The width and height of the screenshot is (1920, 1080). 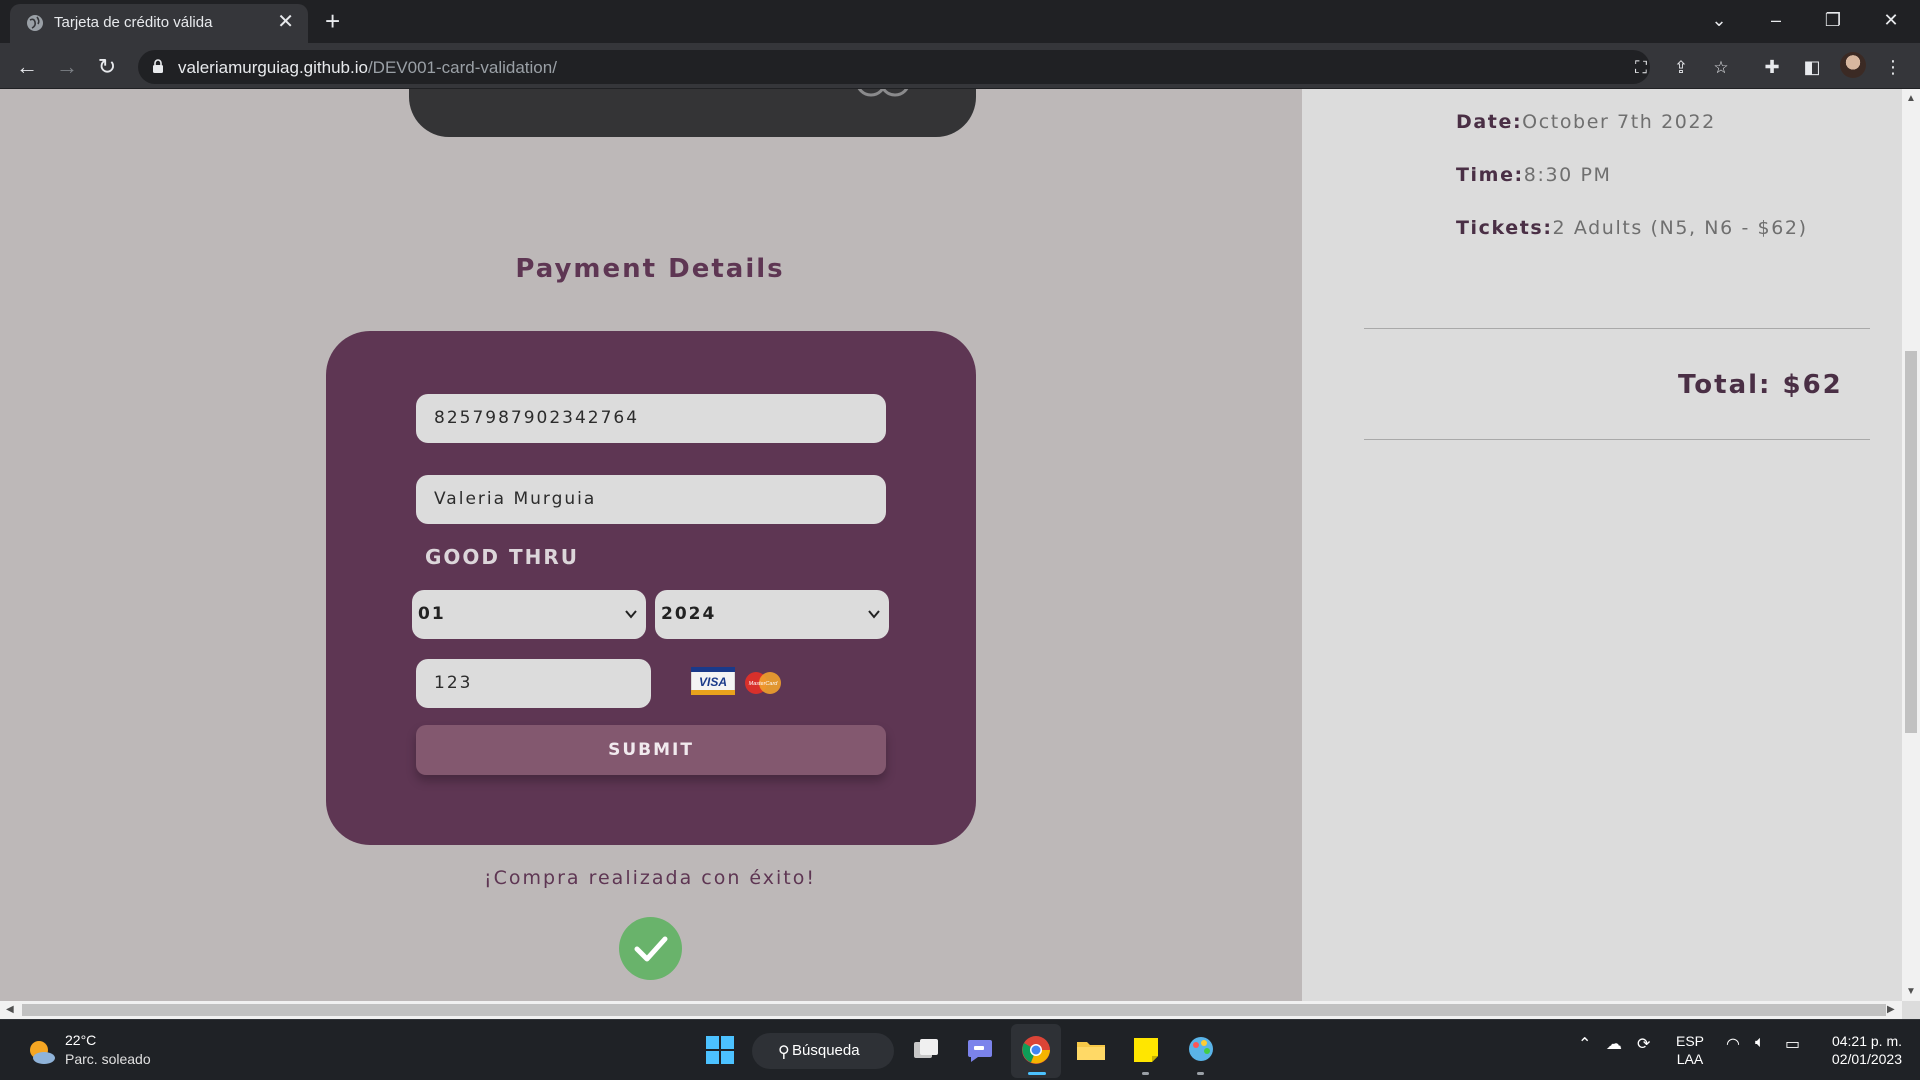 I want to click on sticky-running-indicator, so click(x=1145, y=1073).